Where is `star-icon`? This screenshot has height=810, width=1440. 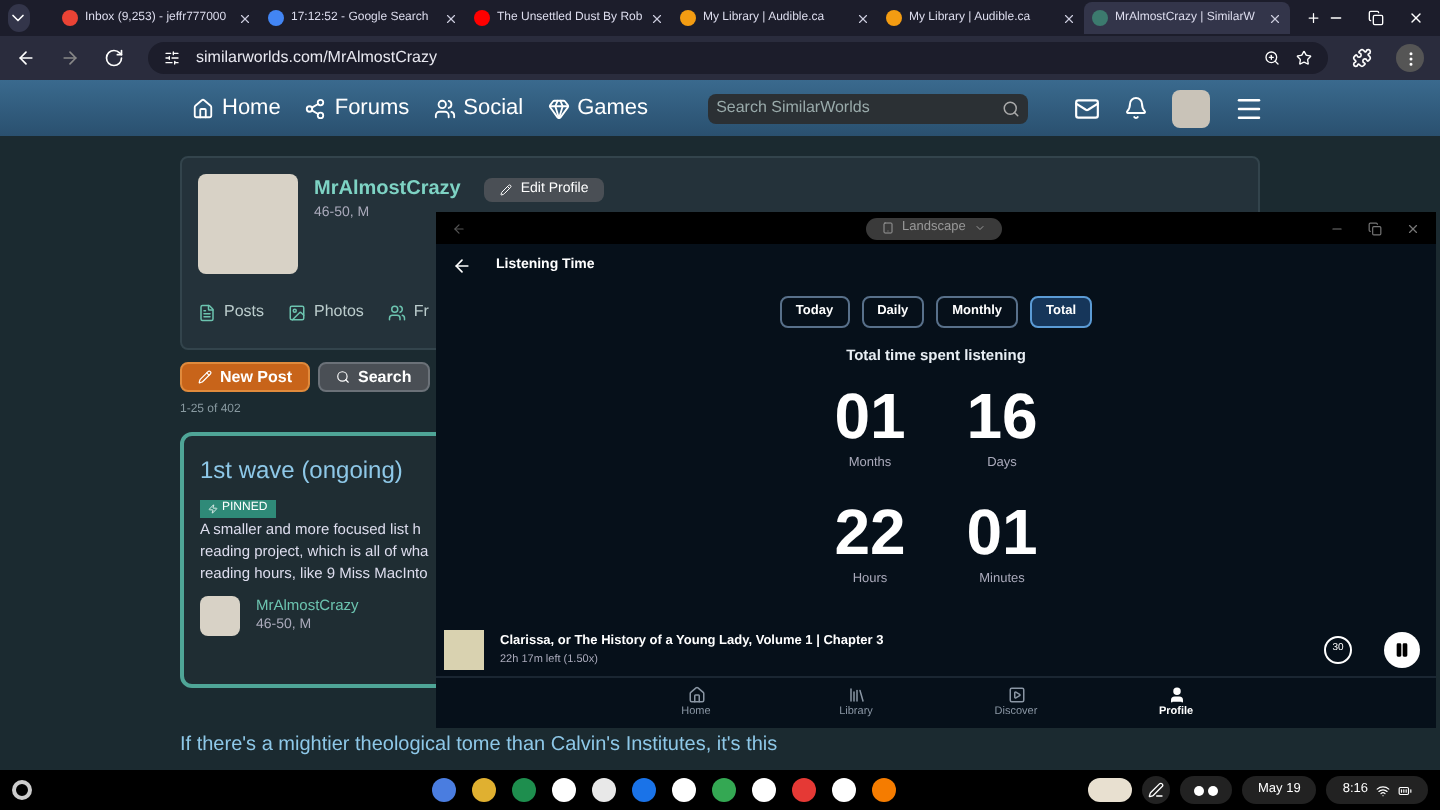
star-icon is located at coordinates (1304, 58).